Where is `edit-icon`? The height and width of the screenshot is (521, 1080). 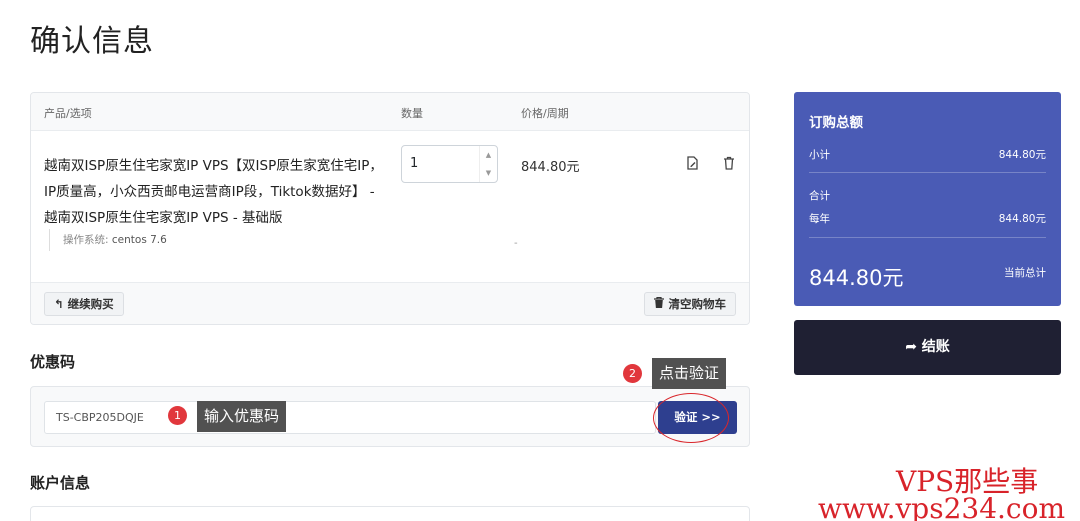 edit-icon is located at coordinates (694, 163).